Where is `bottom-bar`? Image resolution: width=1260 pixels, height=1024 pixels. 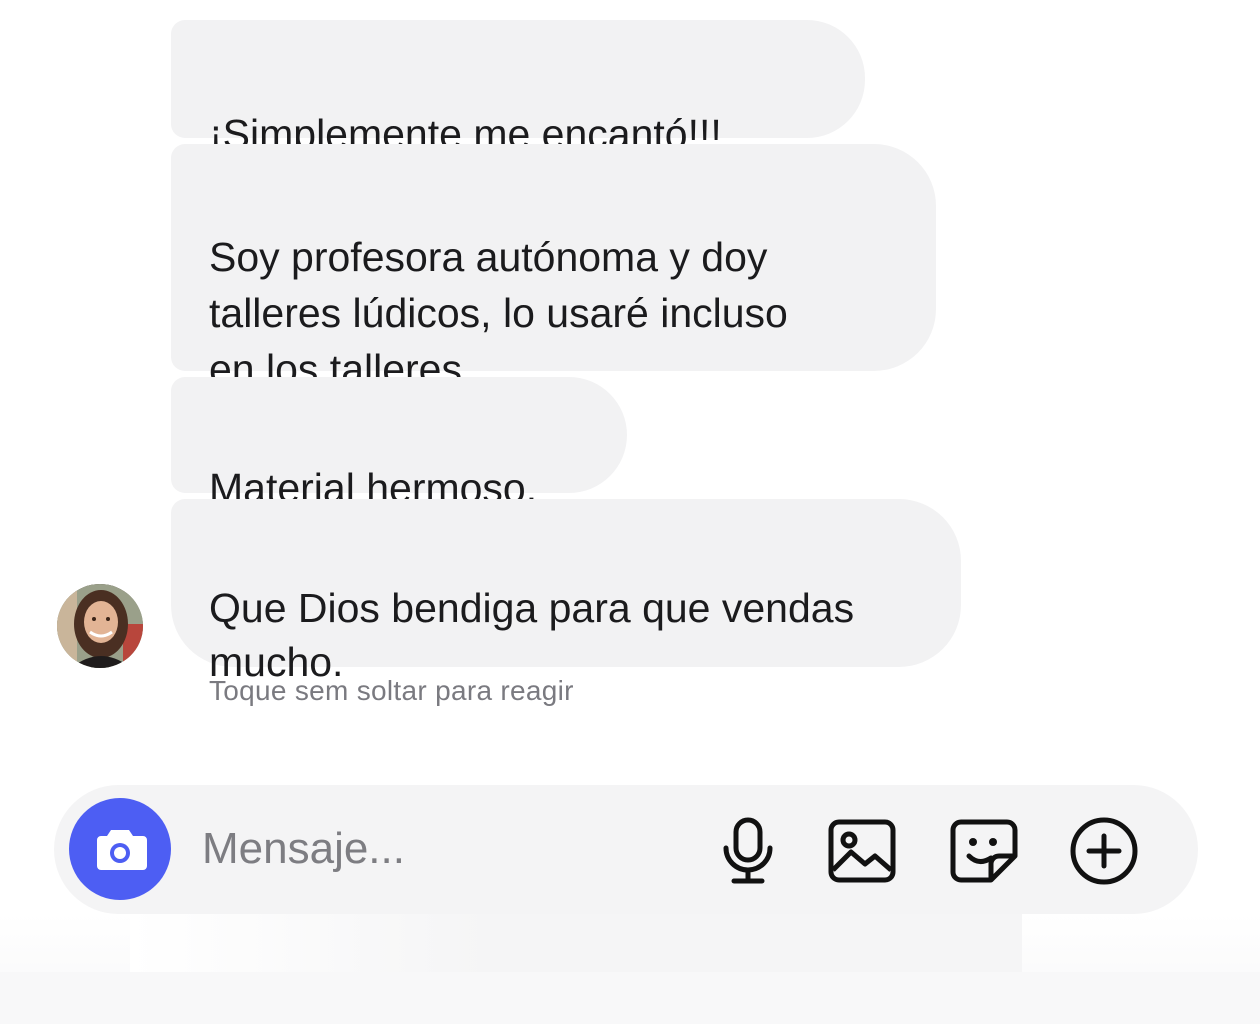 bottom-bar is located at coordinates (630, 998).